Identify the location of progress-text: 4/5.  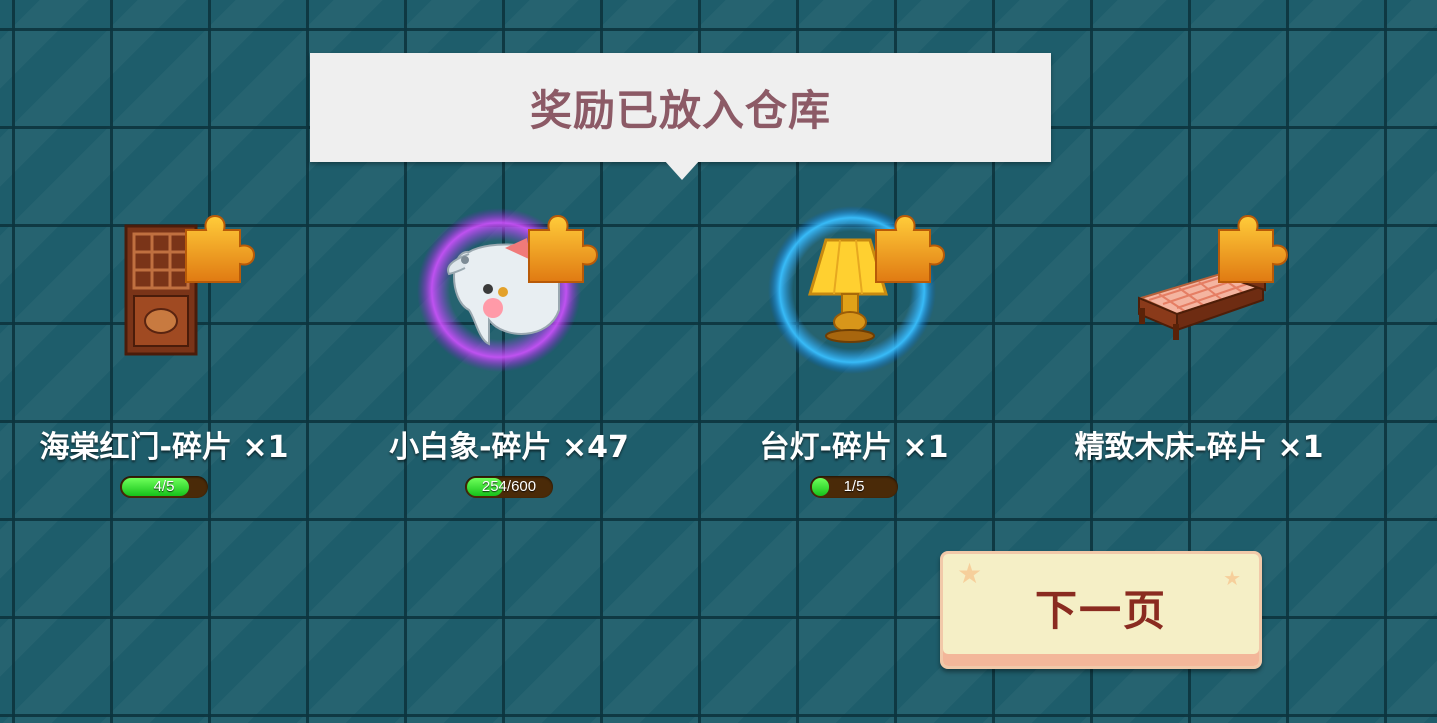
(164, 486).